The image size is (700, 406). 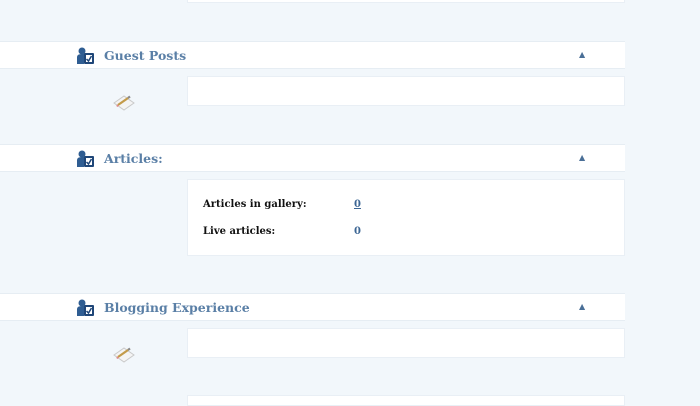 I want to click on section-header-blogging-experience: Blogging Experience ▲, so click(x=312, y=307).